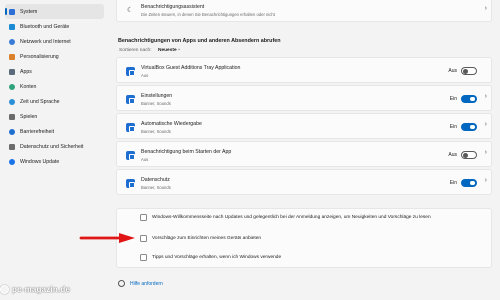 The image size is (500, 300). Describe the element at coordinates (39, 56) in the screenshot. I see `sidebar-item-label: Personalisierung` at that location.